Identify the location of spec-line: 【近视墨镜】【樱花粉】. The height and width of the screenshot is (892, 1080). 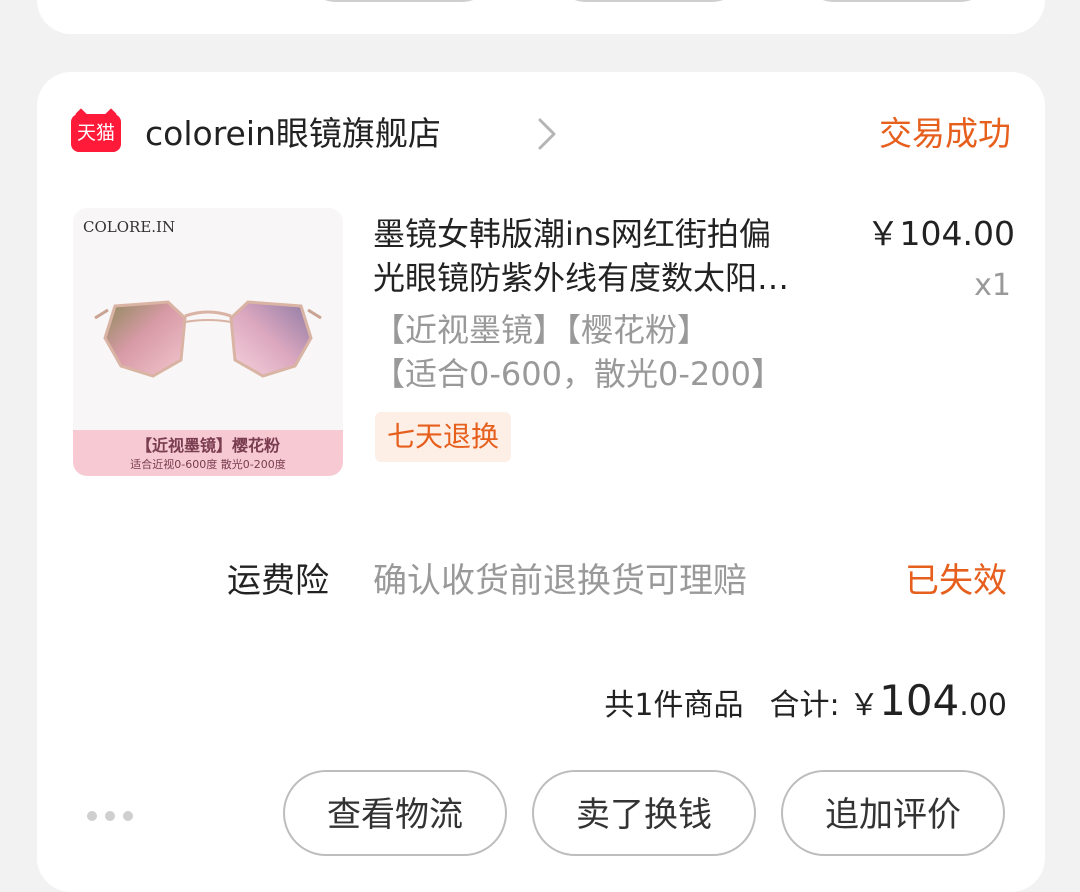
(541, 330).